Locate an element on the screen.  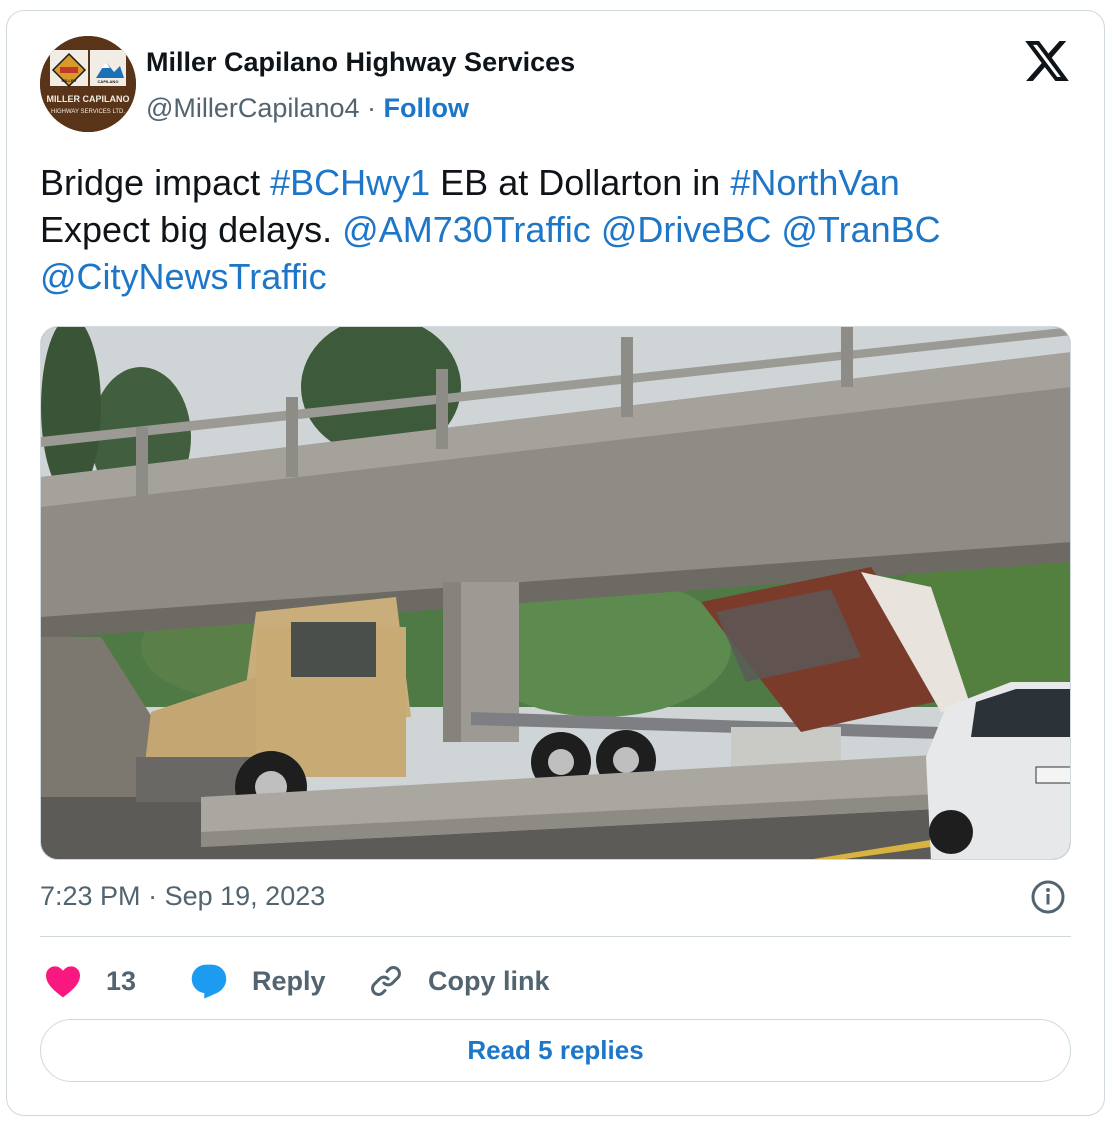
follow-button: Follow is located at coordinates (426, 108).